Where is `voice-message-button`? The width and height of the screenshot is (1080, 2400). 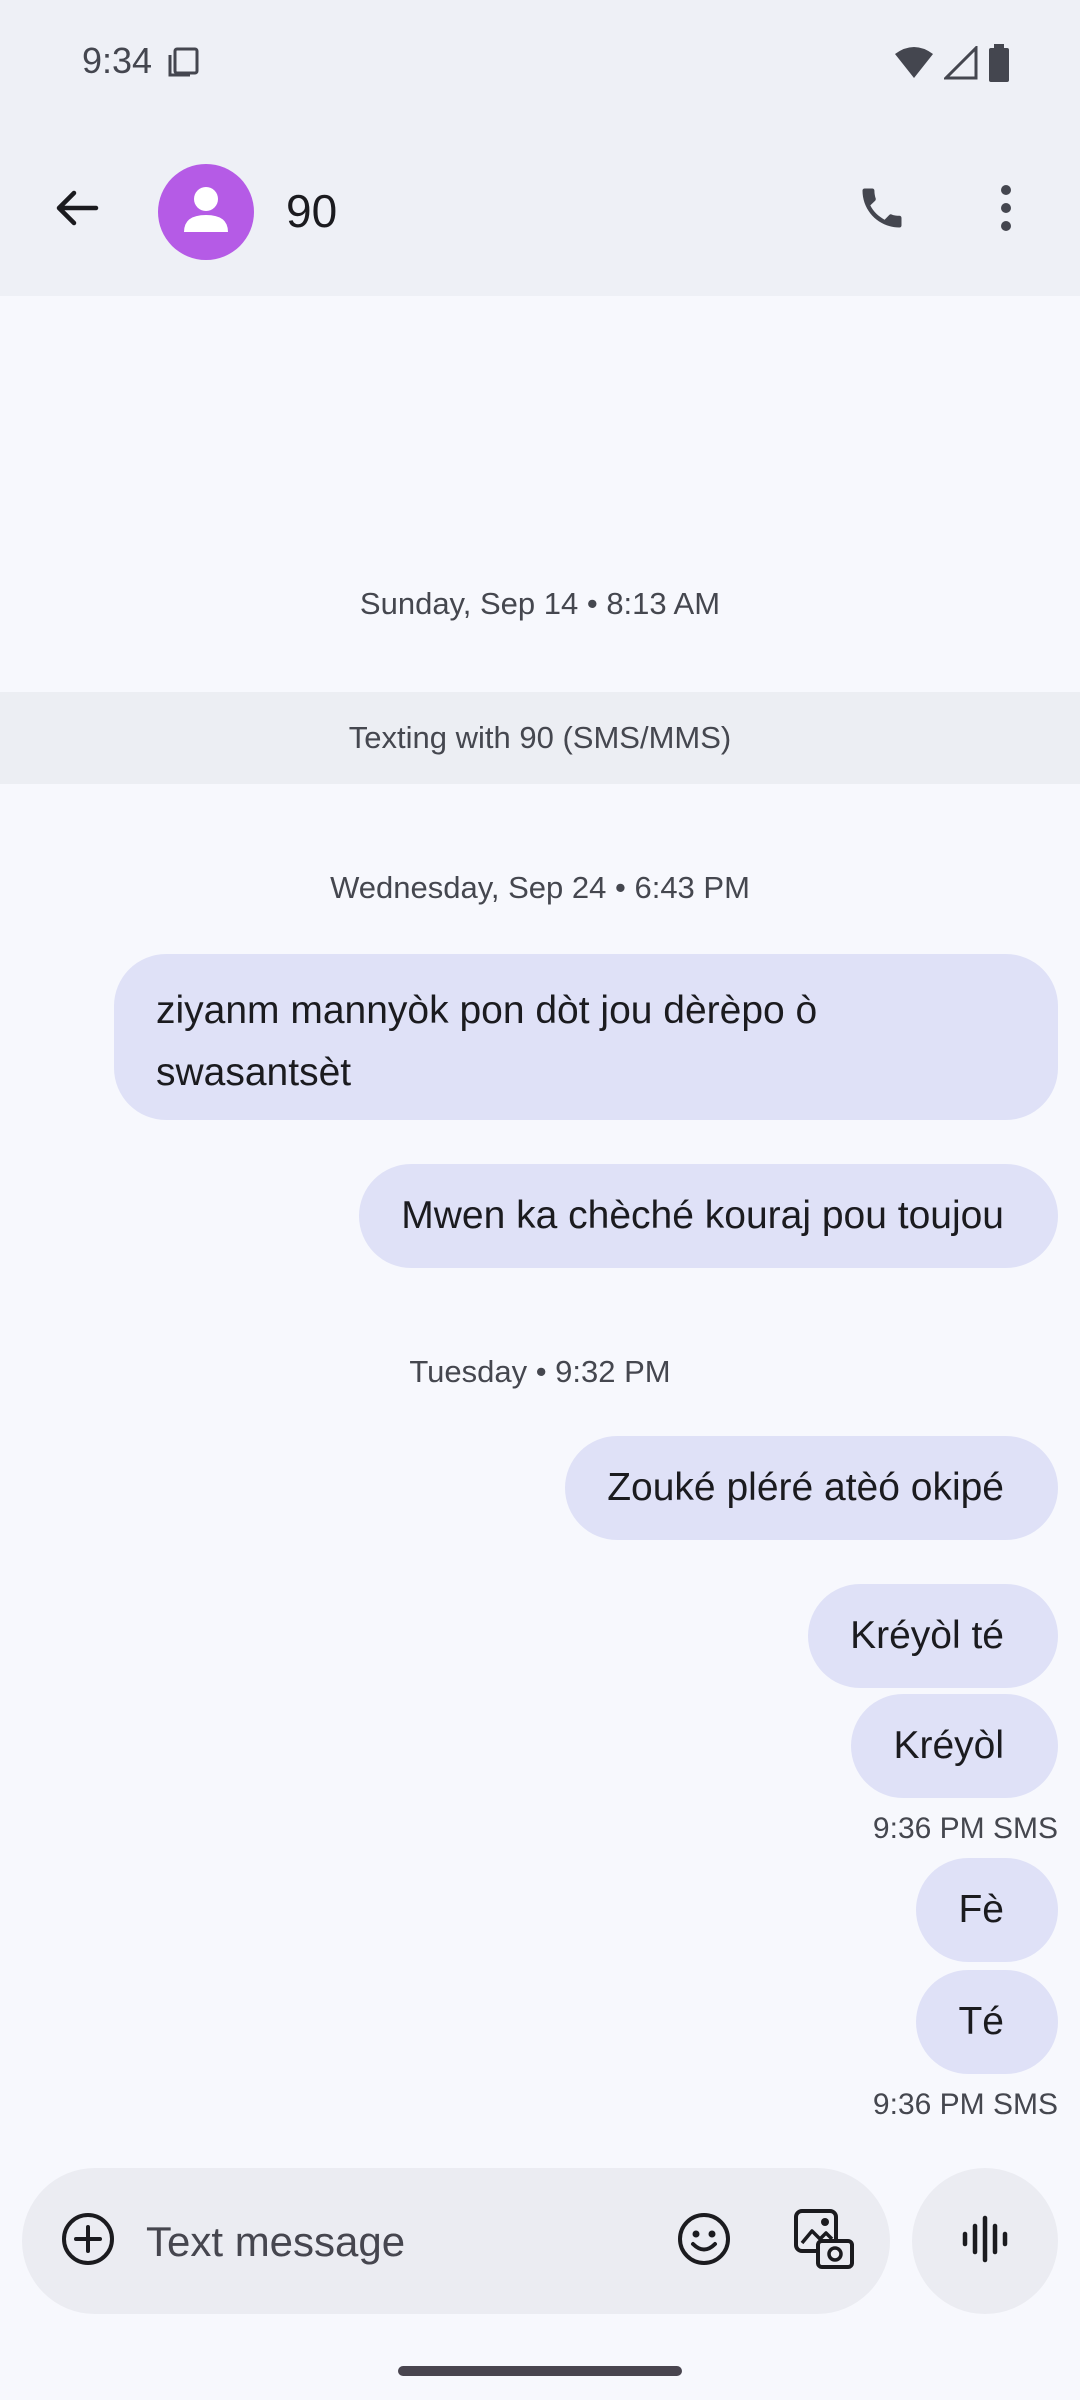 voice-message-button is located at coordinates (985, 2241).